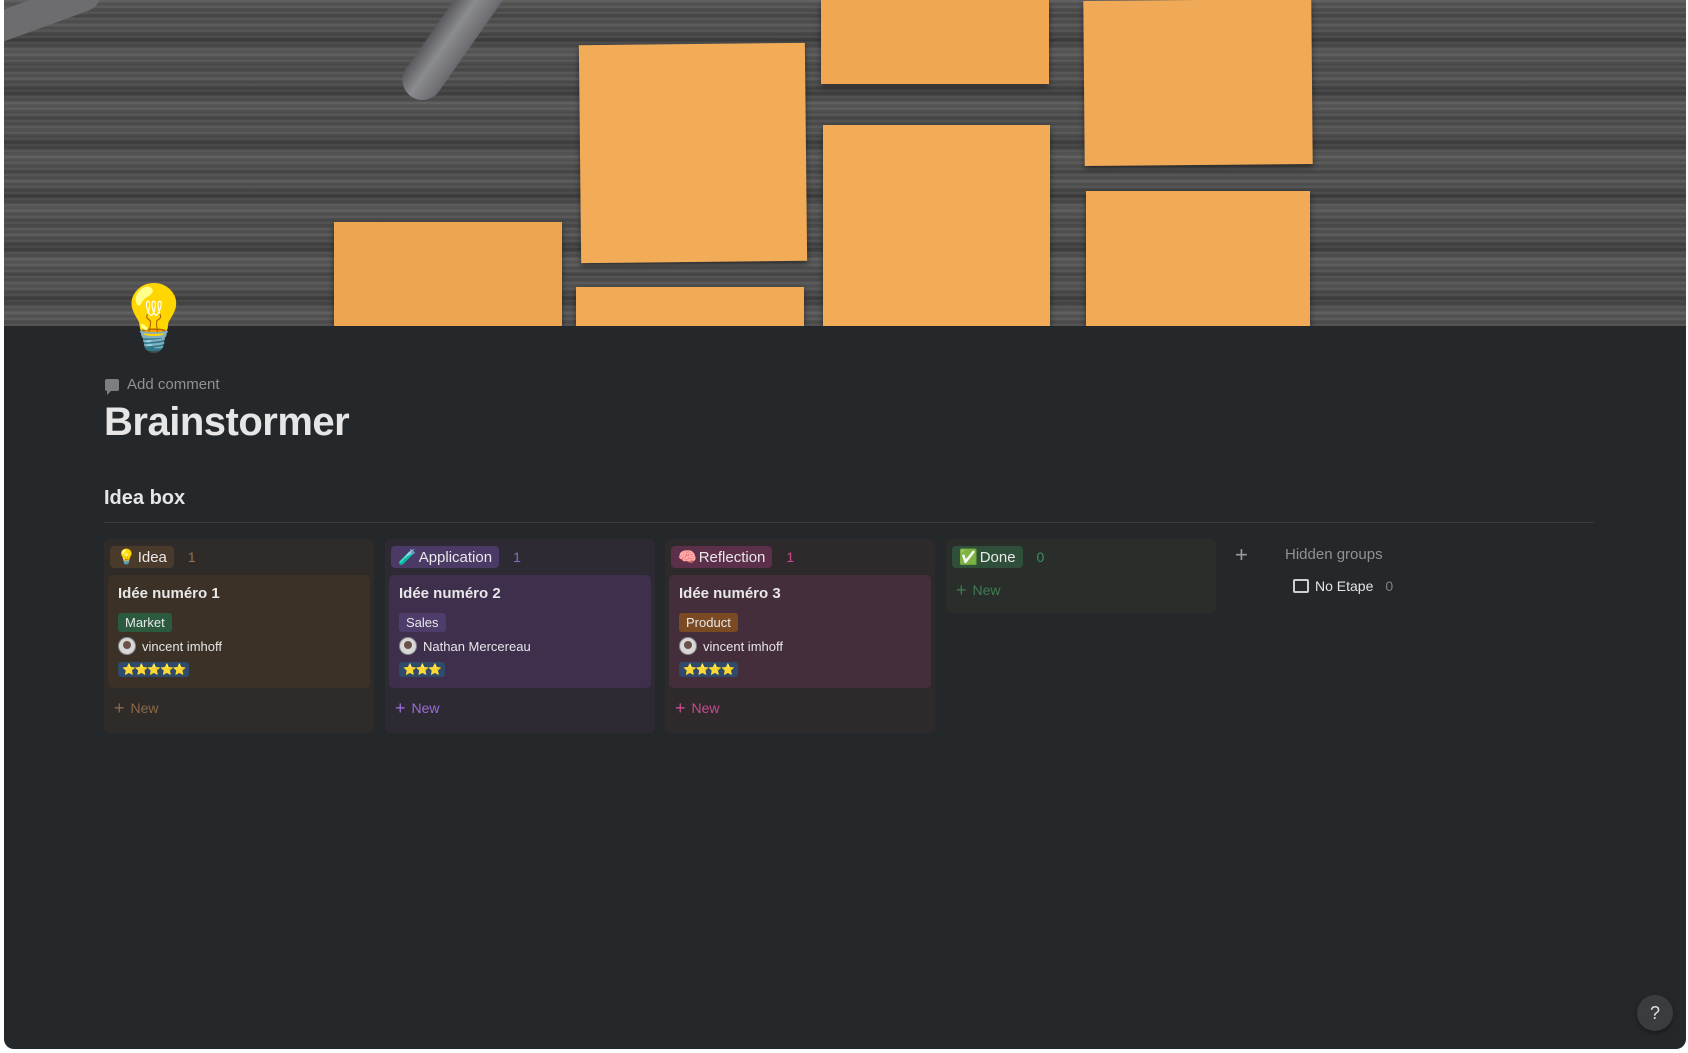  I want to click on person-name: Nathan Mercereau, so click(477, 646).